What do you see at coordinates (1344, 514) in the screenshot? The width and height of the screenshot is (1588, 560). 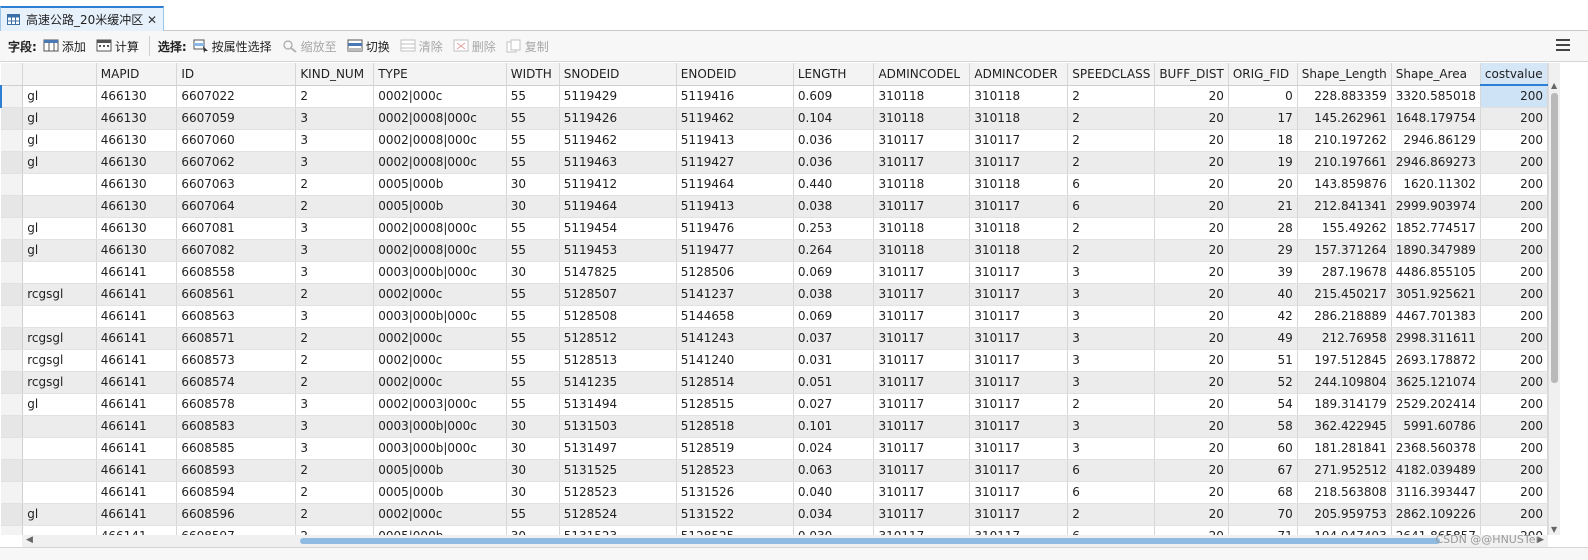 I see `table-cell: 205.959753` at bounding box center [1344, 514].